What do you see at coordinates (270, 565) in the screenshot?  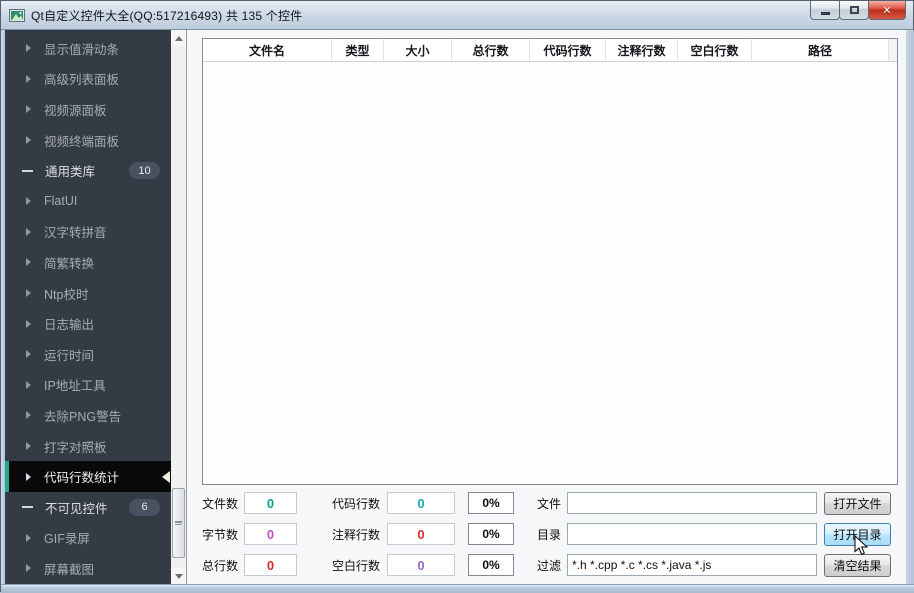 I see `total-lines-value: 0` at bounding box center [270, 565].